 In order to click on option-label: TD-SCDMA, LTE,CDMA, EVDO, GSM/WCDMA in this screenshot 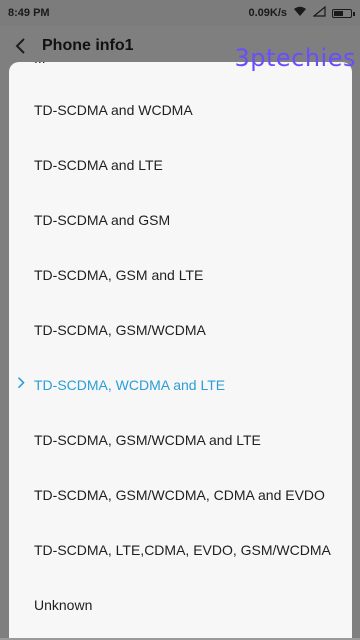, I will do `click(182, 549)`.